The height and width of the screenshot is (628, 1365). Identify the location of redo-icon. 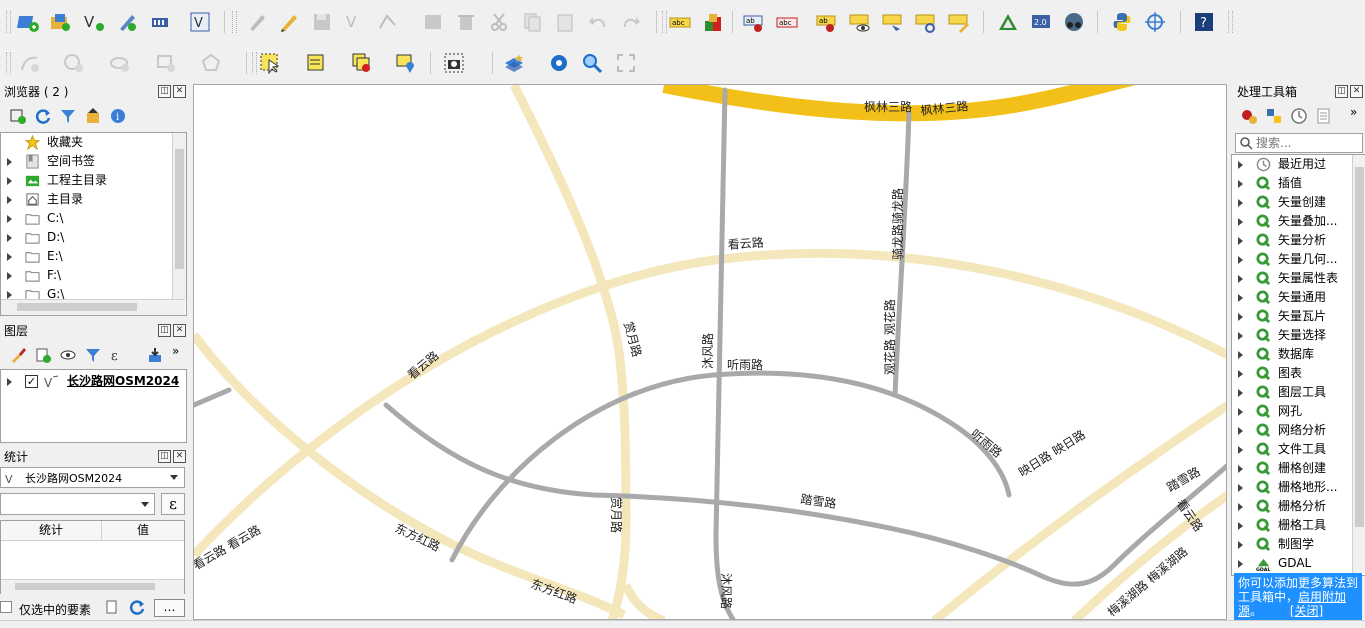
(631, 22).